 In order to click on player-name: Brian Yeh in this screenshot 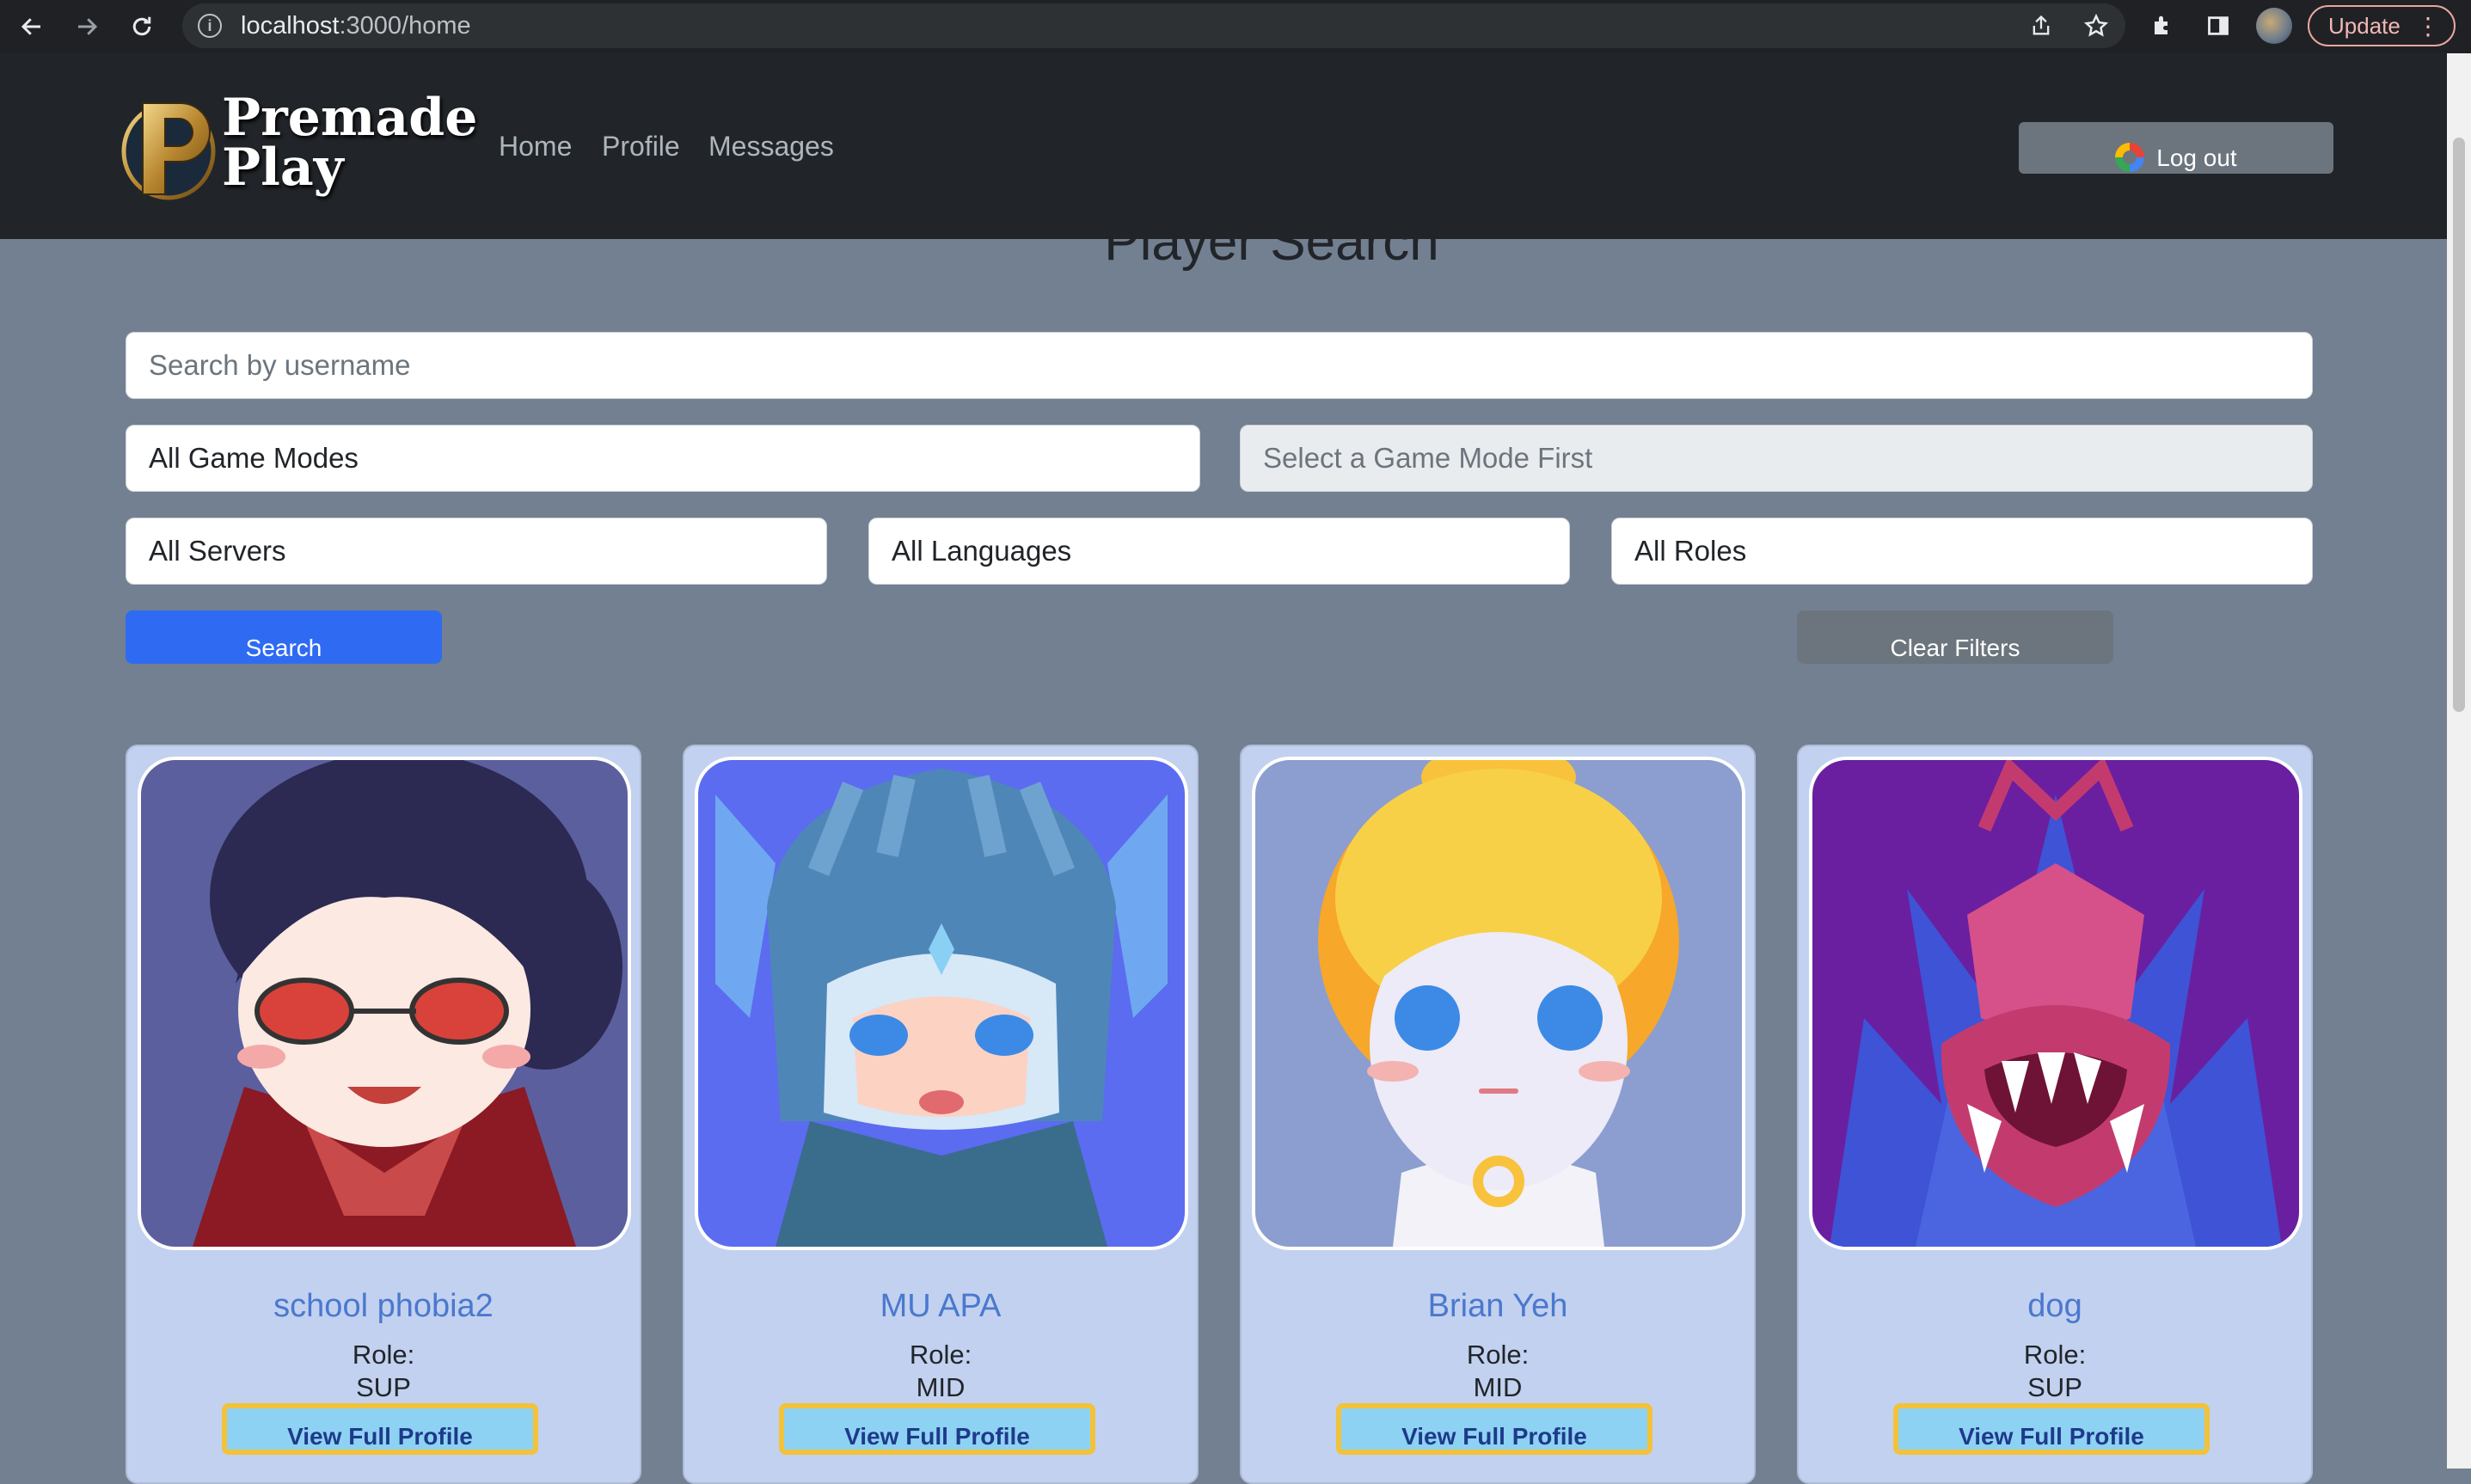, I will do `click(1498, 1306)`.